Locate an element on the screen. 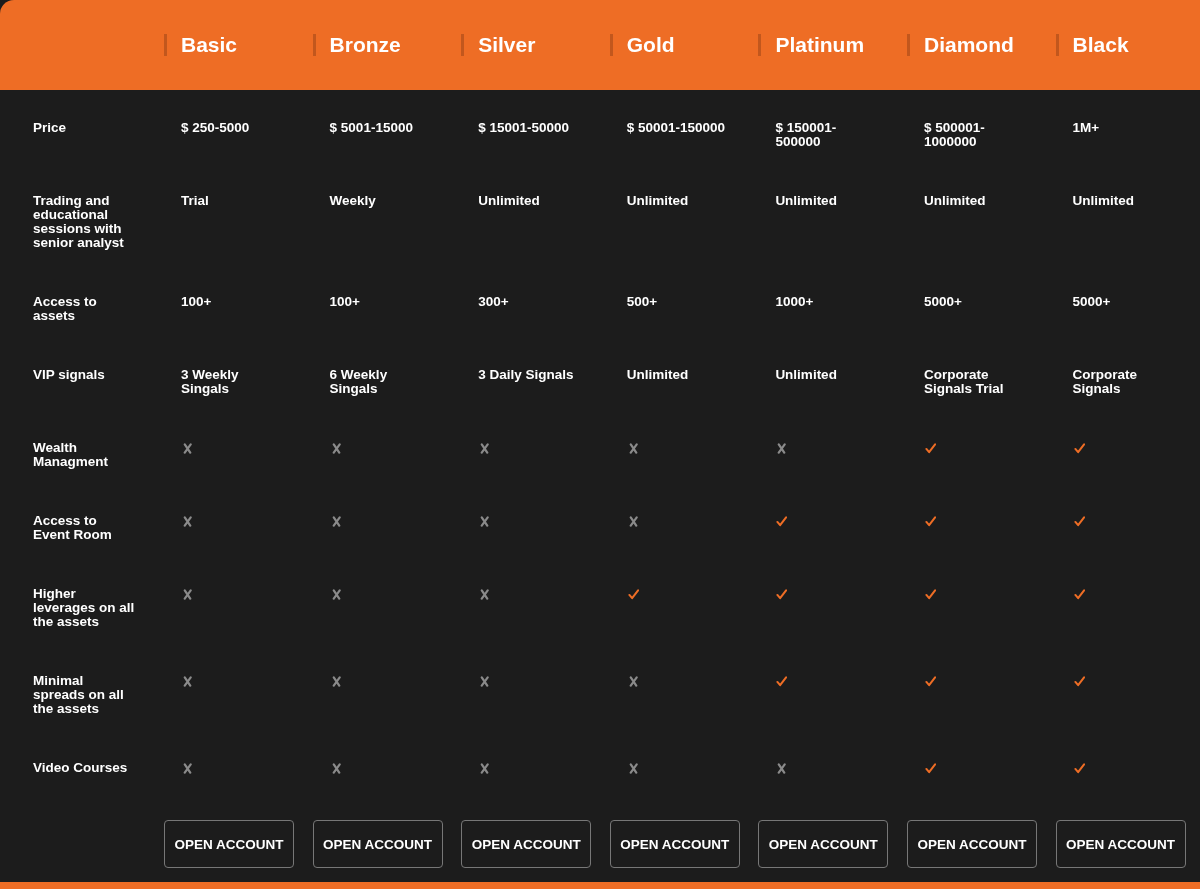 Image resolution: width=1200 pixels, height=889 pixels. table-cell-text: Corporate Signals Trial is located at coordinates (963, 383).